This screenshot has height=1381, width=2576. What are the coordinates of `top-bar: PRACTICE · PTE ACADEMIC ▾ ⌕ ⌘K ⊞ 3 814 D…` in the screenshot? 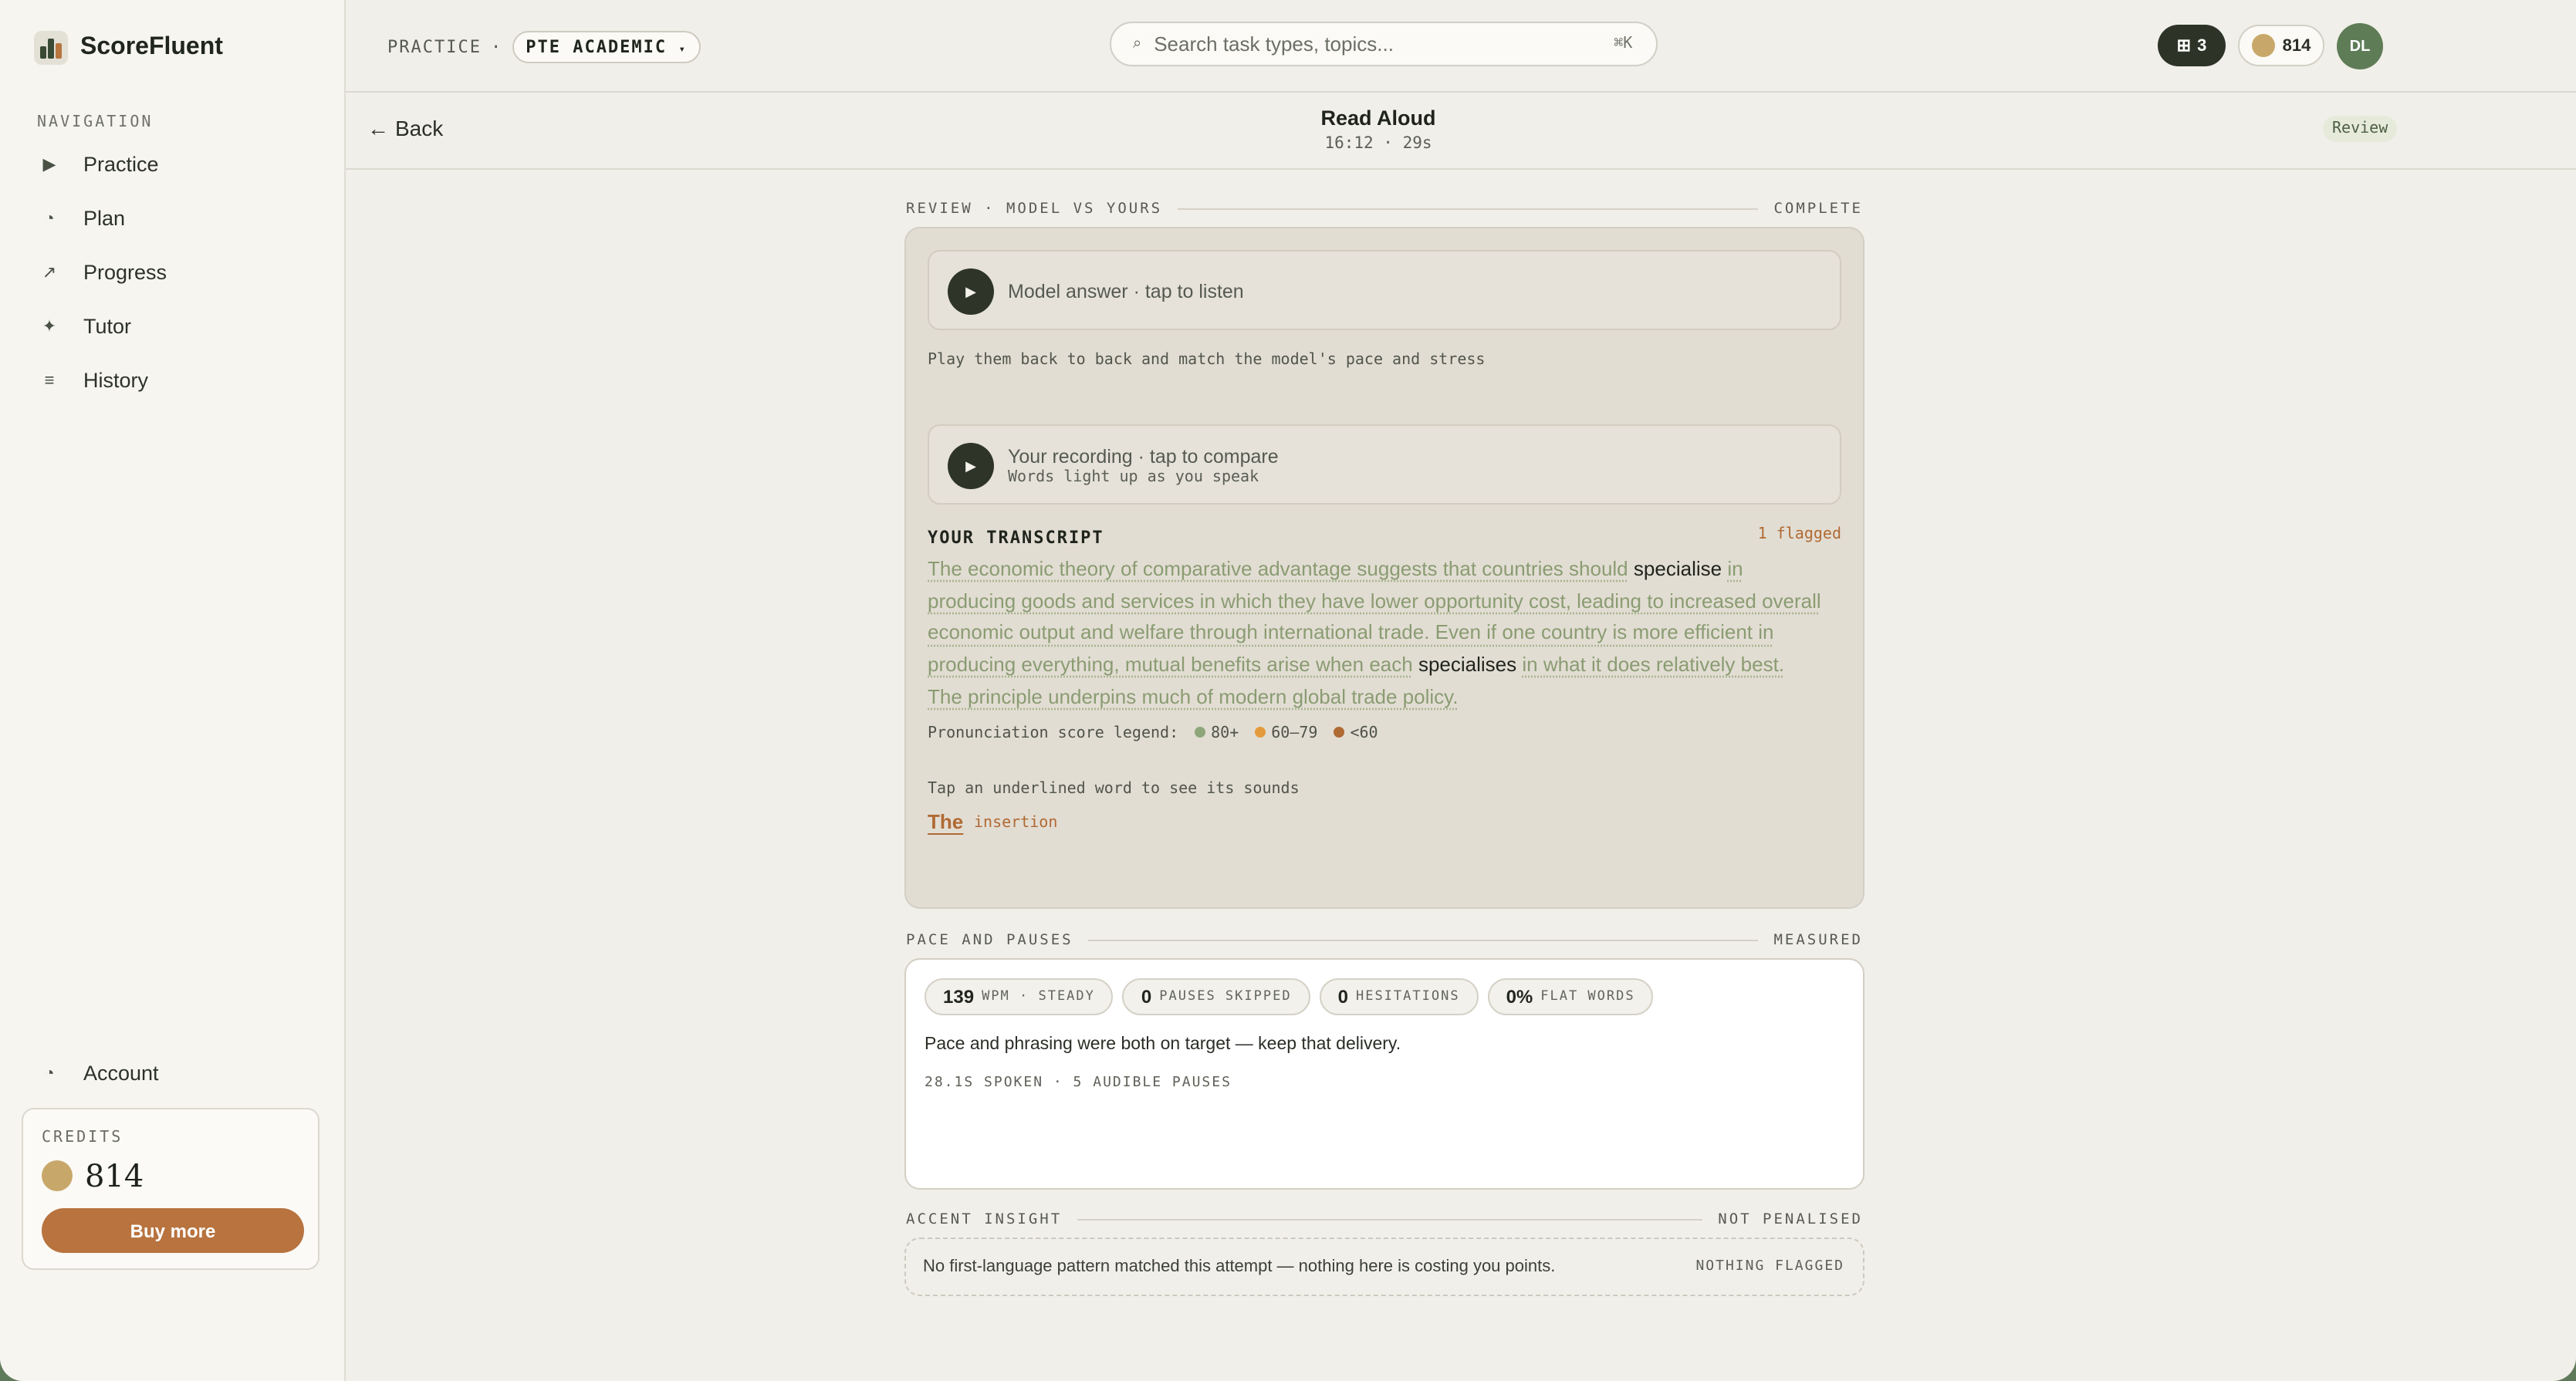 It's located at (1461, 46).